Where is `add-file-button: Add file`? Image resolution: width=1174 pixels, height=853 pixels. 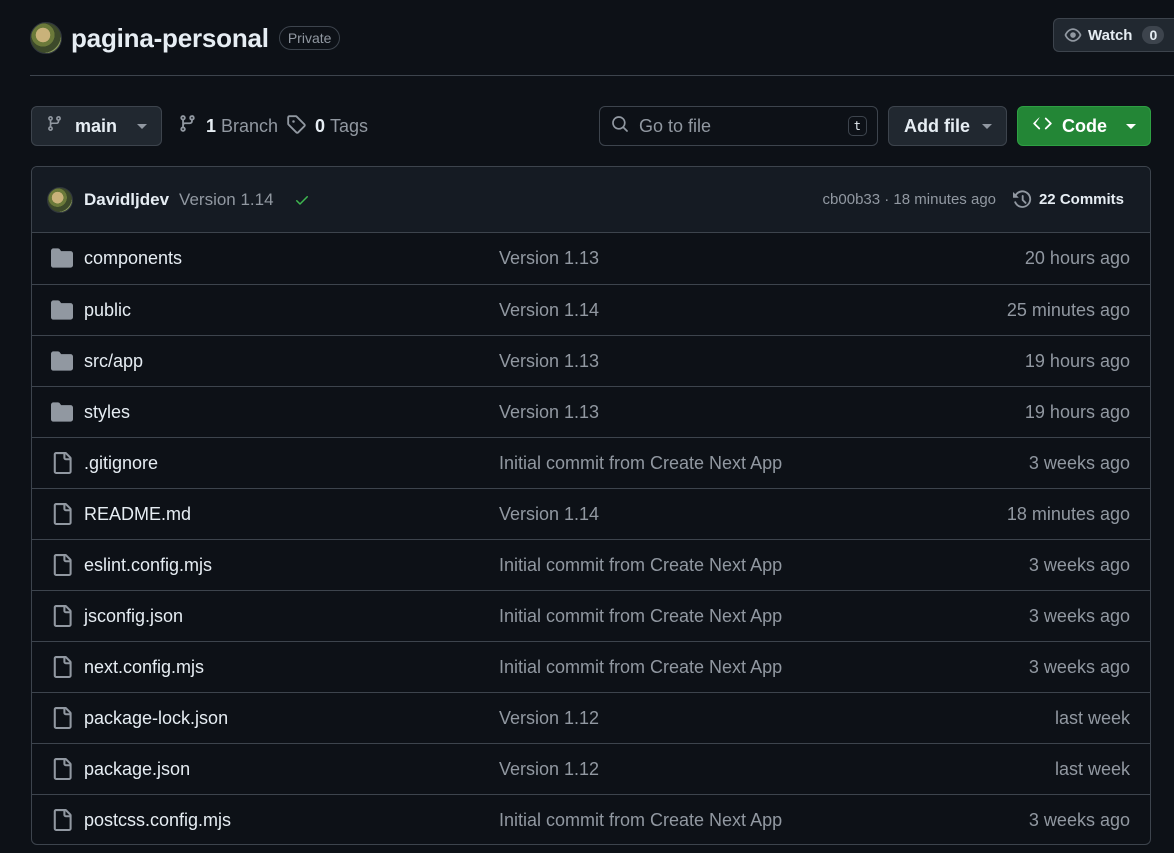
add-file-button: Add file is located at coordinates (947, 126).